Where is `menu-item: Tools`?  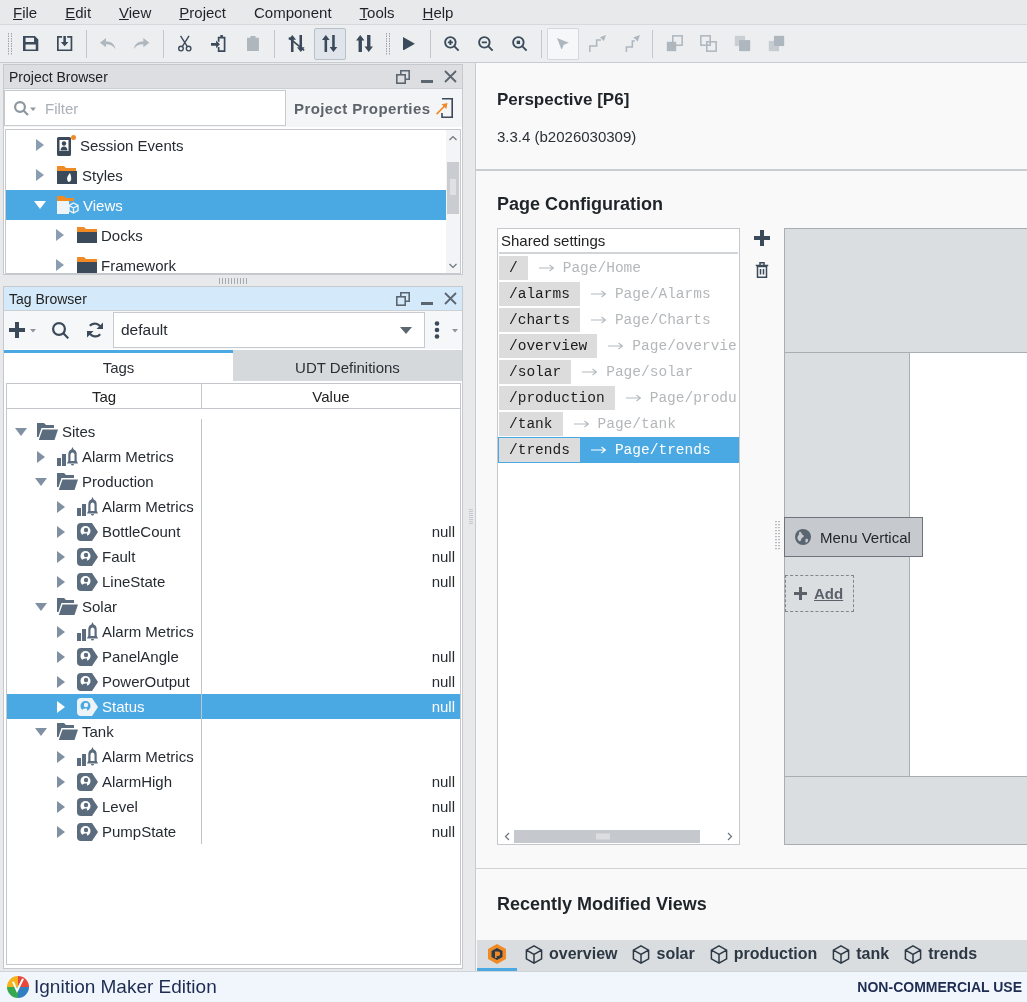
menu-item: Tools is located at coordinates (377, 12).